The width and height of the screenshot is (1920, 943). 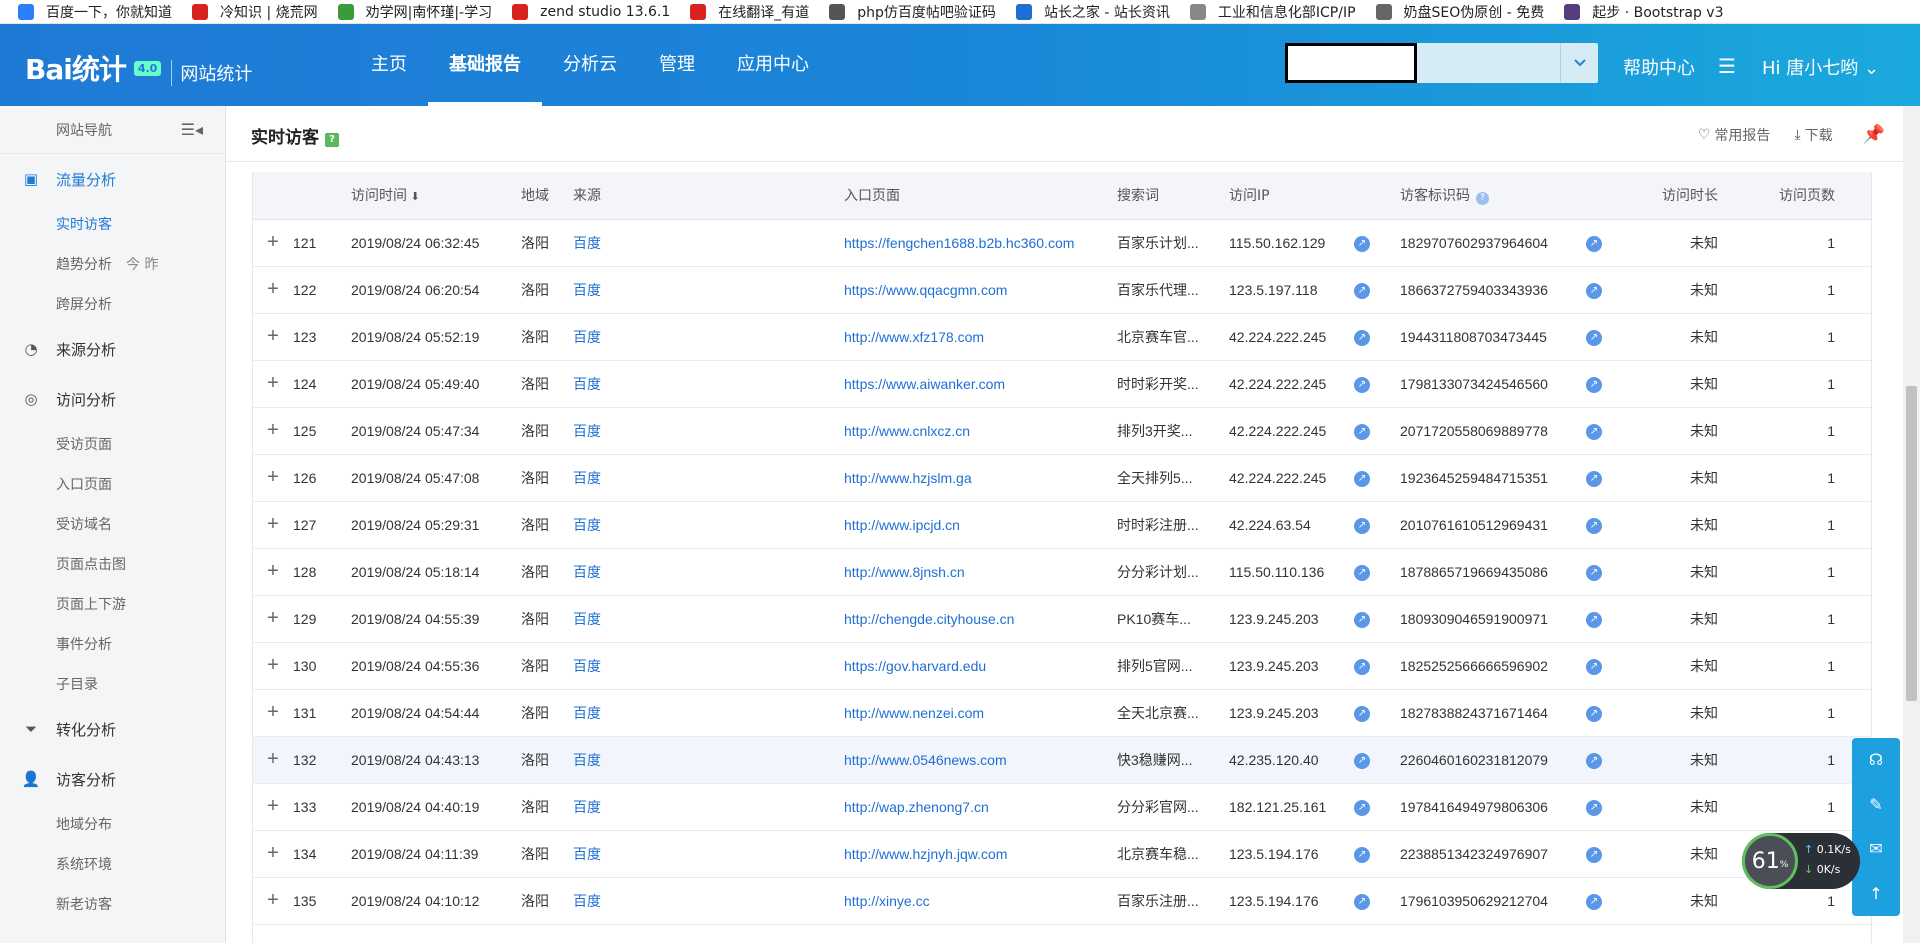 I want to click on collapse-sidebar-icon: ☰◂, so click(x=192, y=129).